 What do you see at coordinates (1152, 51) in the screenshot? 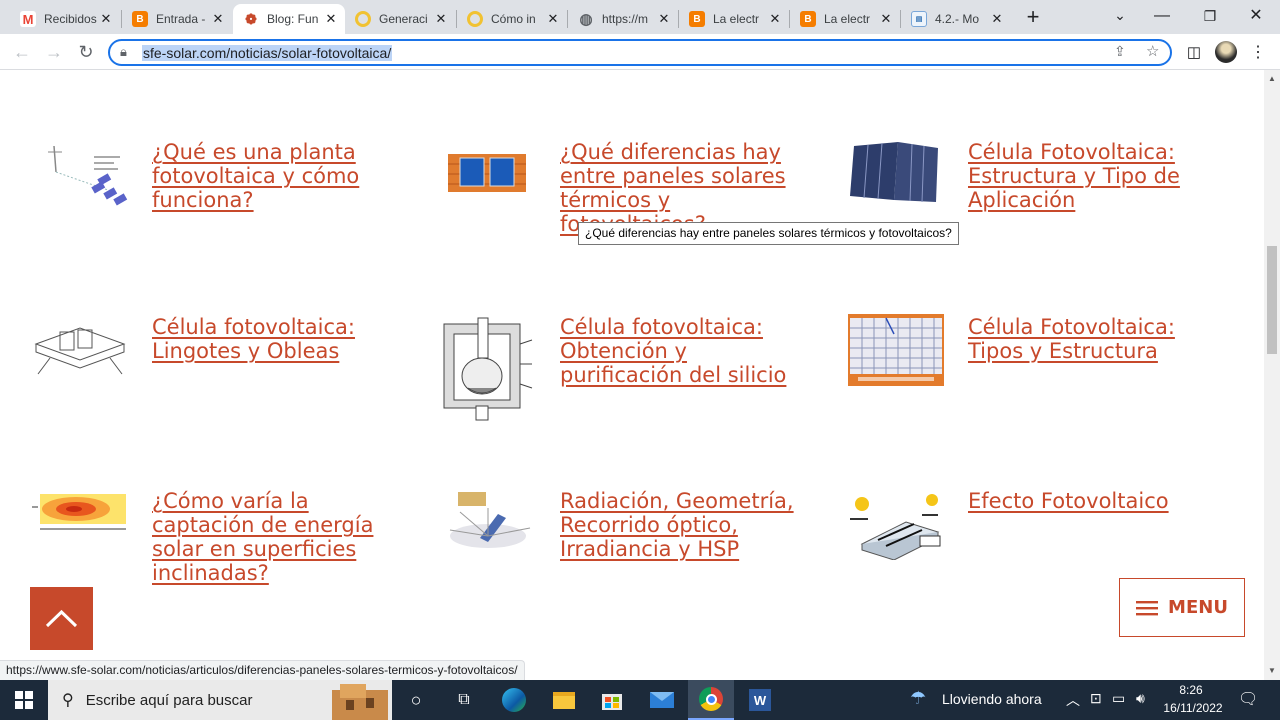
I see `bookmark-star-icon: ☆` at bounding box center [1152, 51].